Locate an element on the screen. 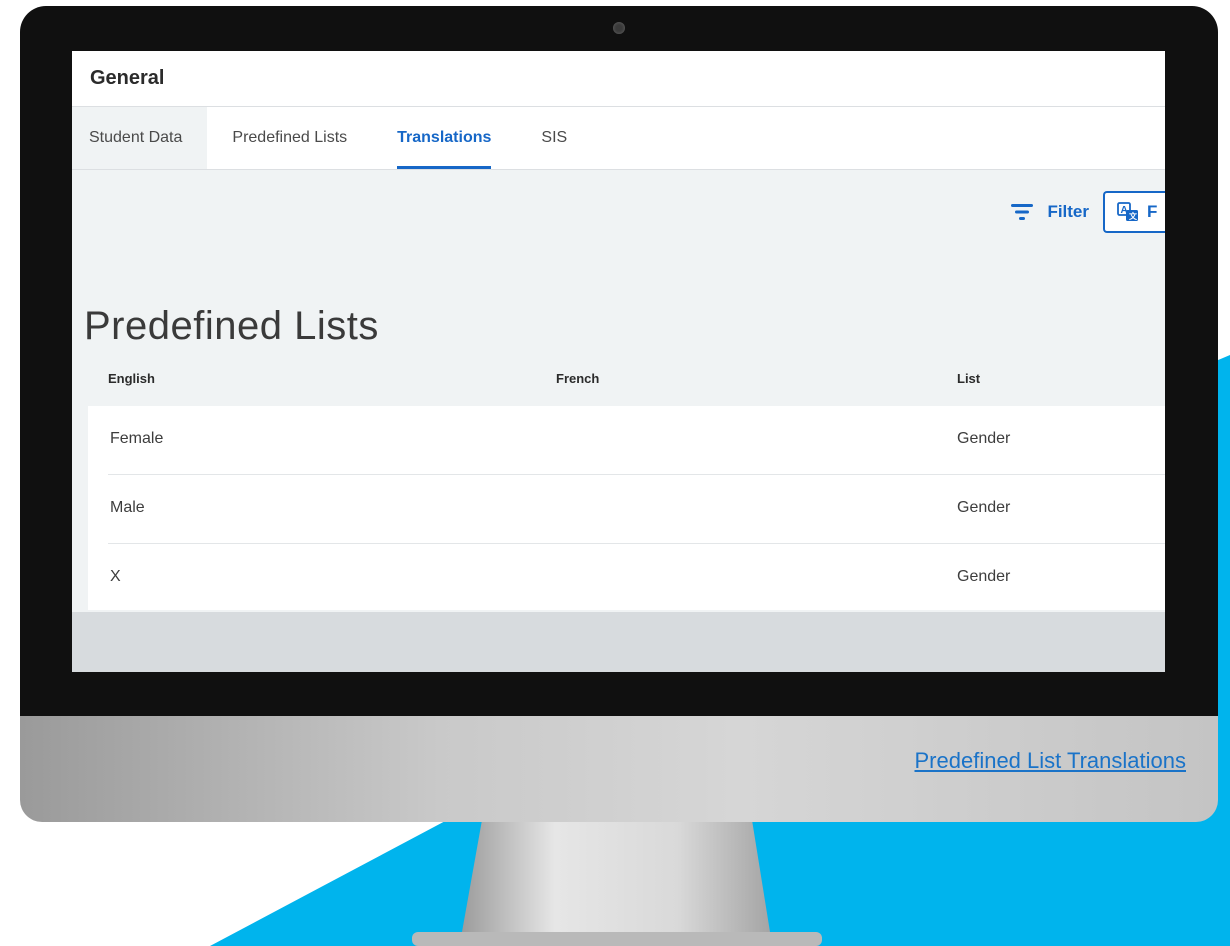 The image size is (1230, 946). table-row: Male Gender is located at coordinates (636, 509).